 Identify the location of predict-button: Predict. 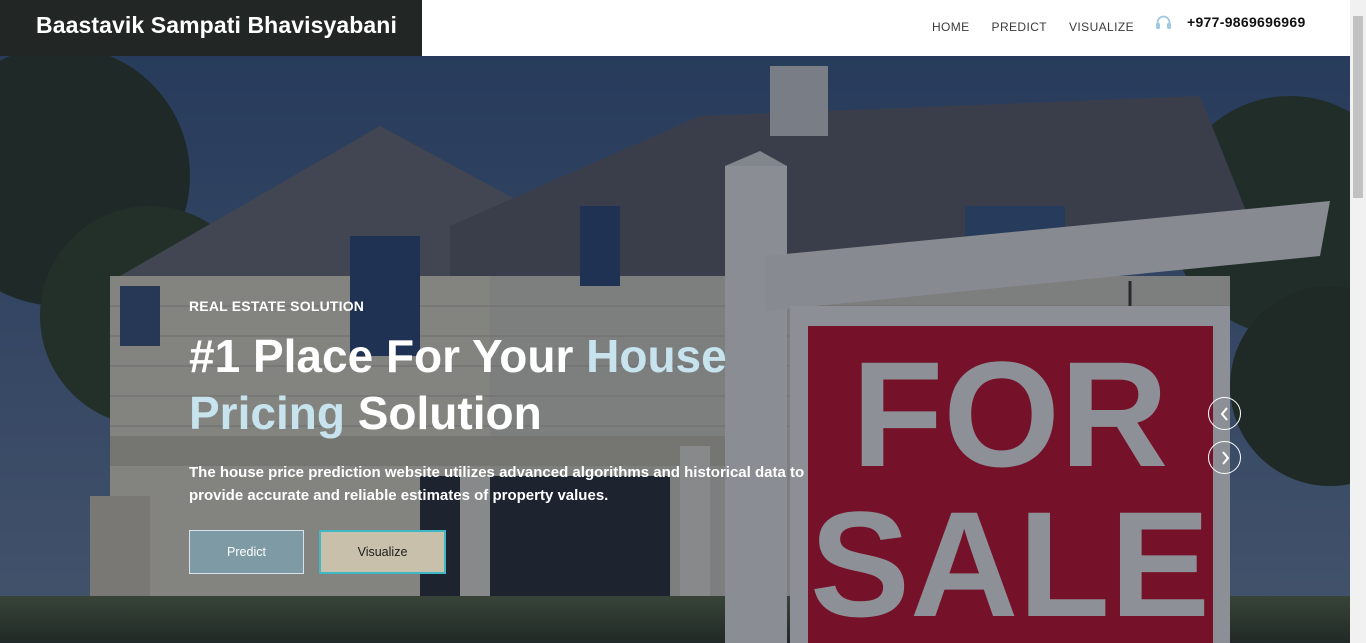
(246, 552).